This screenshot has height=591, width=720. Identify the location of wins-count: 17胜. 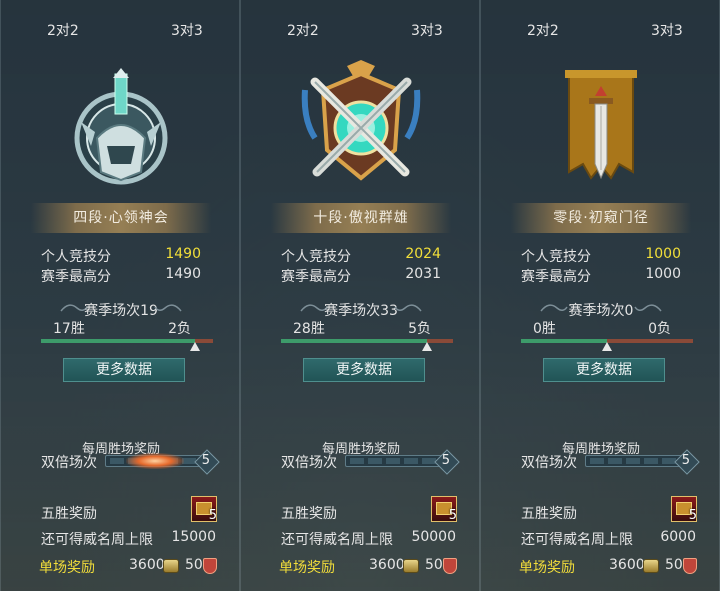
(69, 329).